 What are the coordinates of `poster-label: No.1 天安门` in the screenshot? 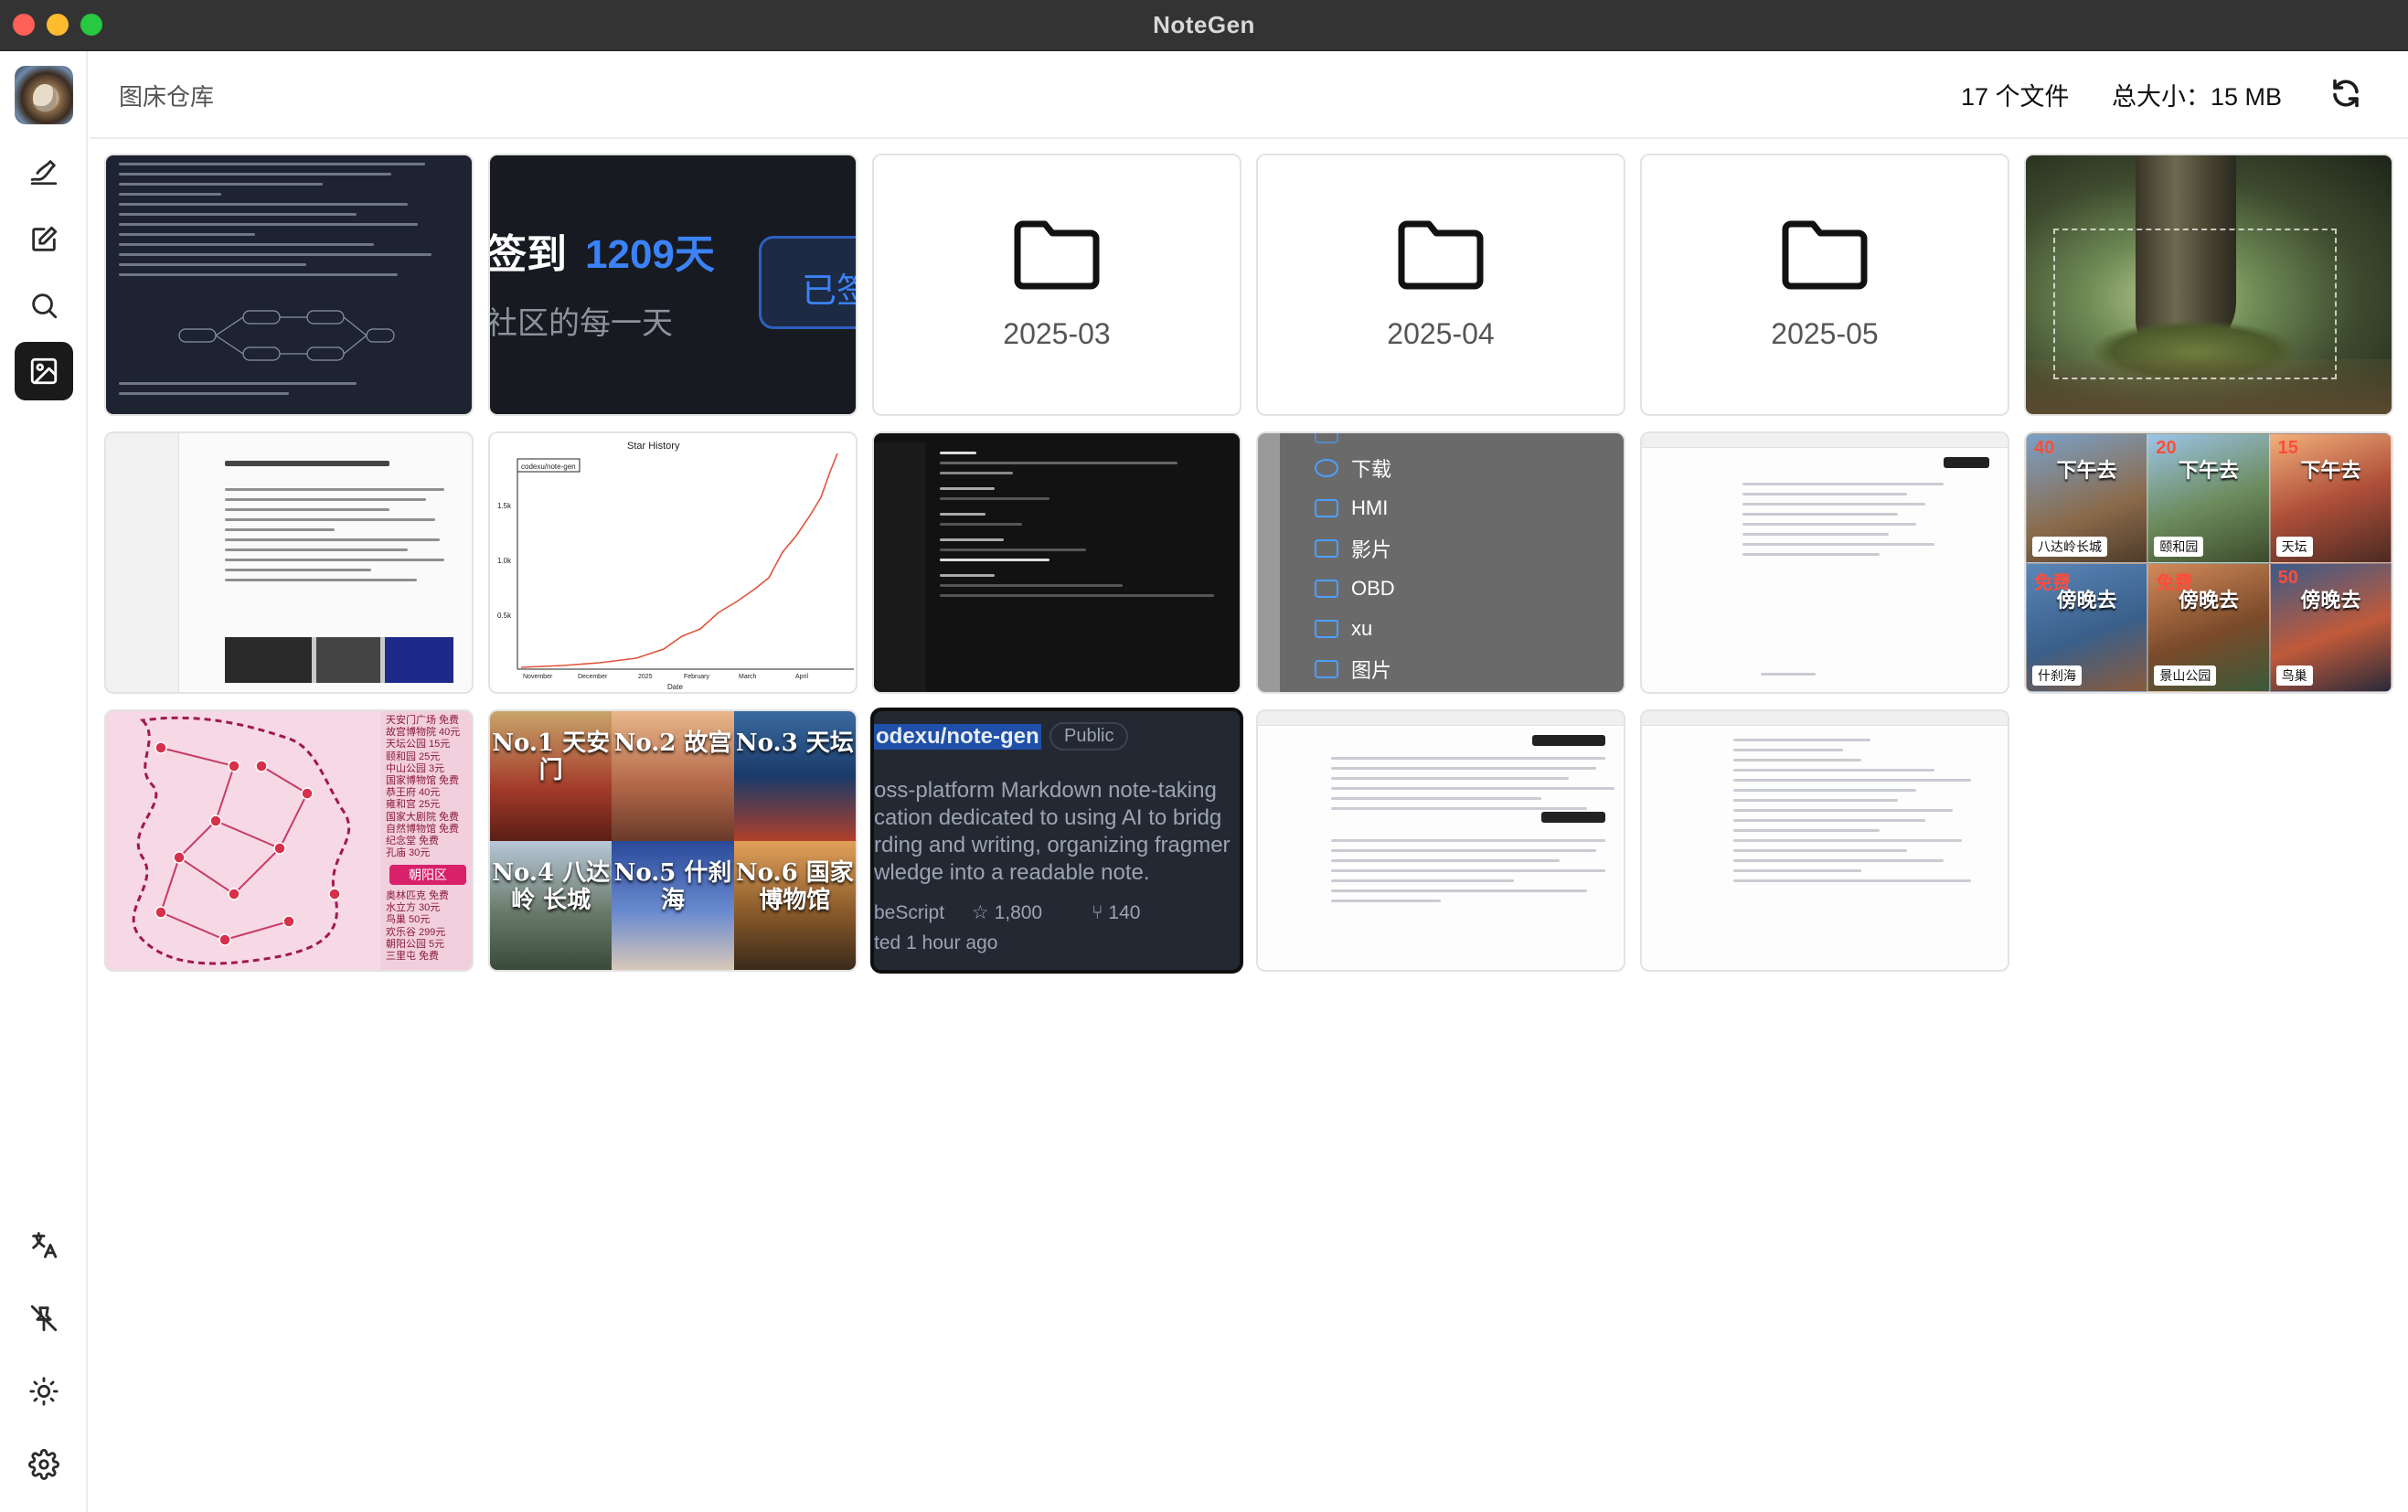 It's located at (551, 756).